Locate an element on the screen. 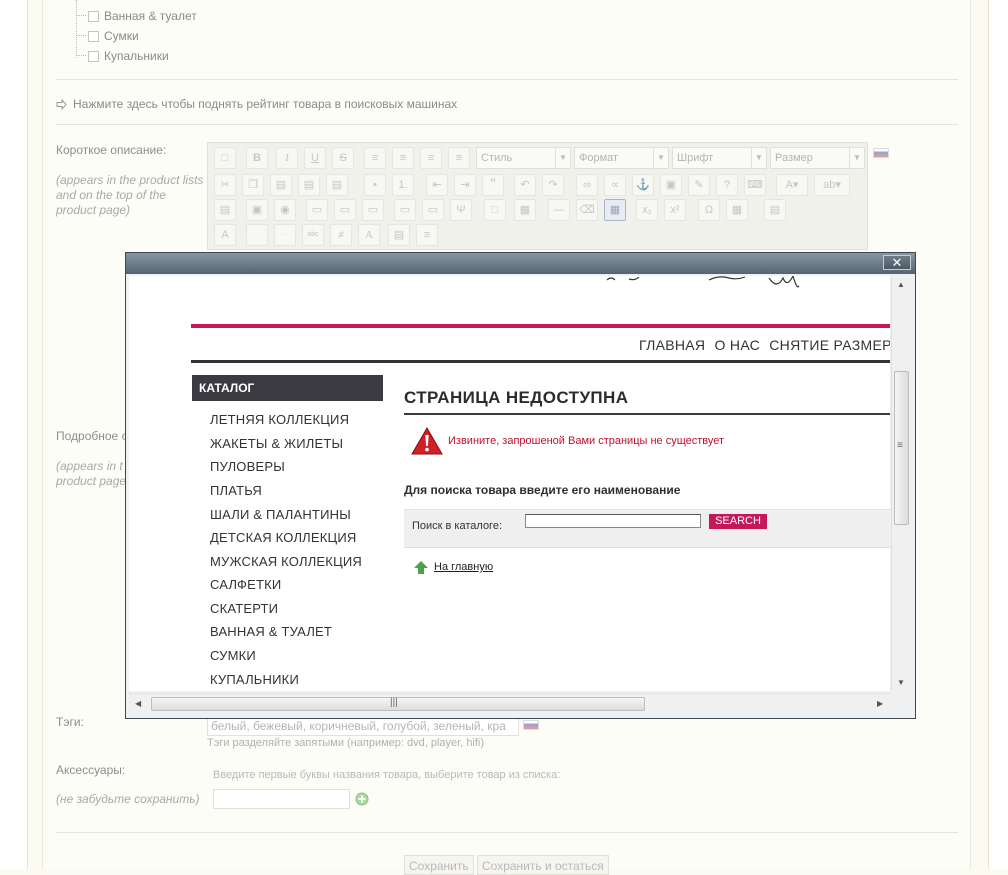 The height and width of the screenshot is (875, 1008). special-char-icon: Ω is located at coordinates (709, 210).